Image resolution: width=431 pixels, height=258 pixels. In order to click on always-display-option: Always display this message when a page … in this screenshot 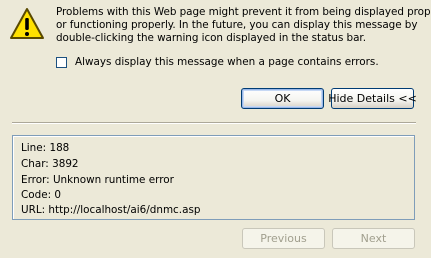, I will do `click(217, 62)`.